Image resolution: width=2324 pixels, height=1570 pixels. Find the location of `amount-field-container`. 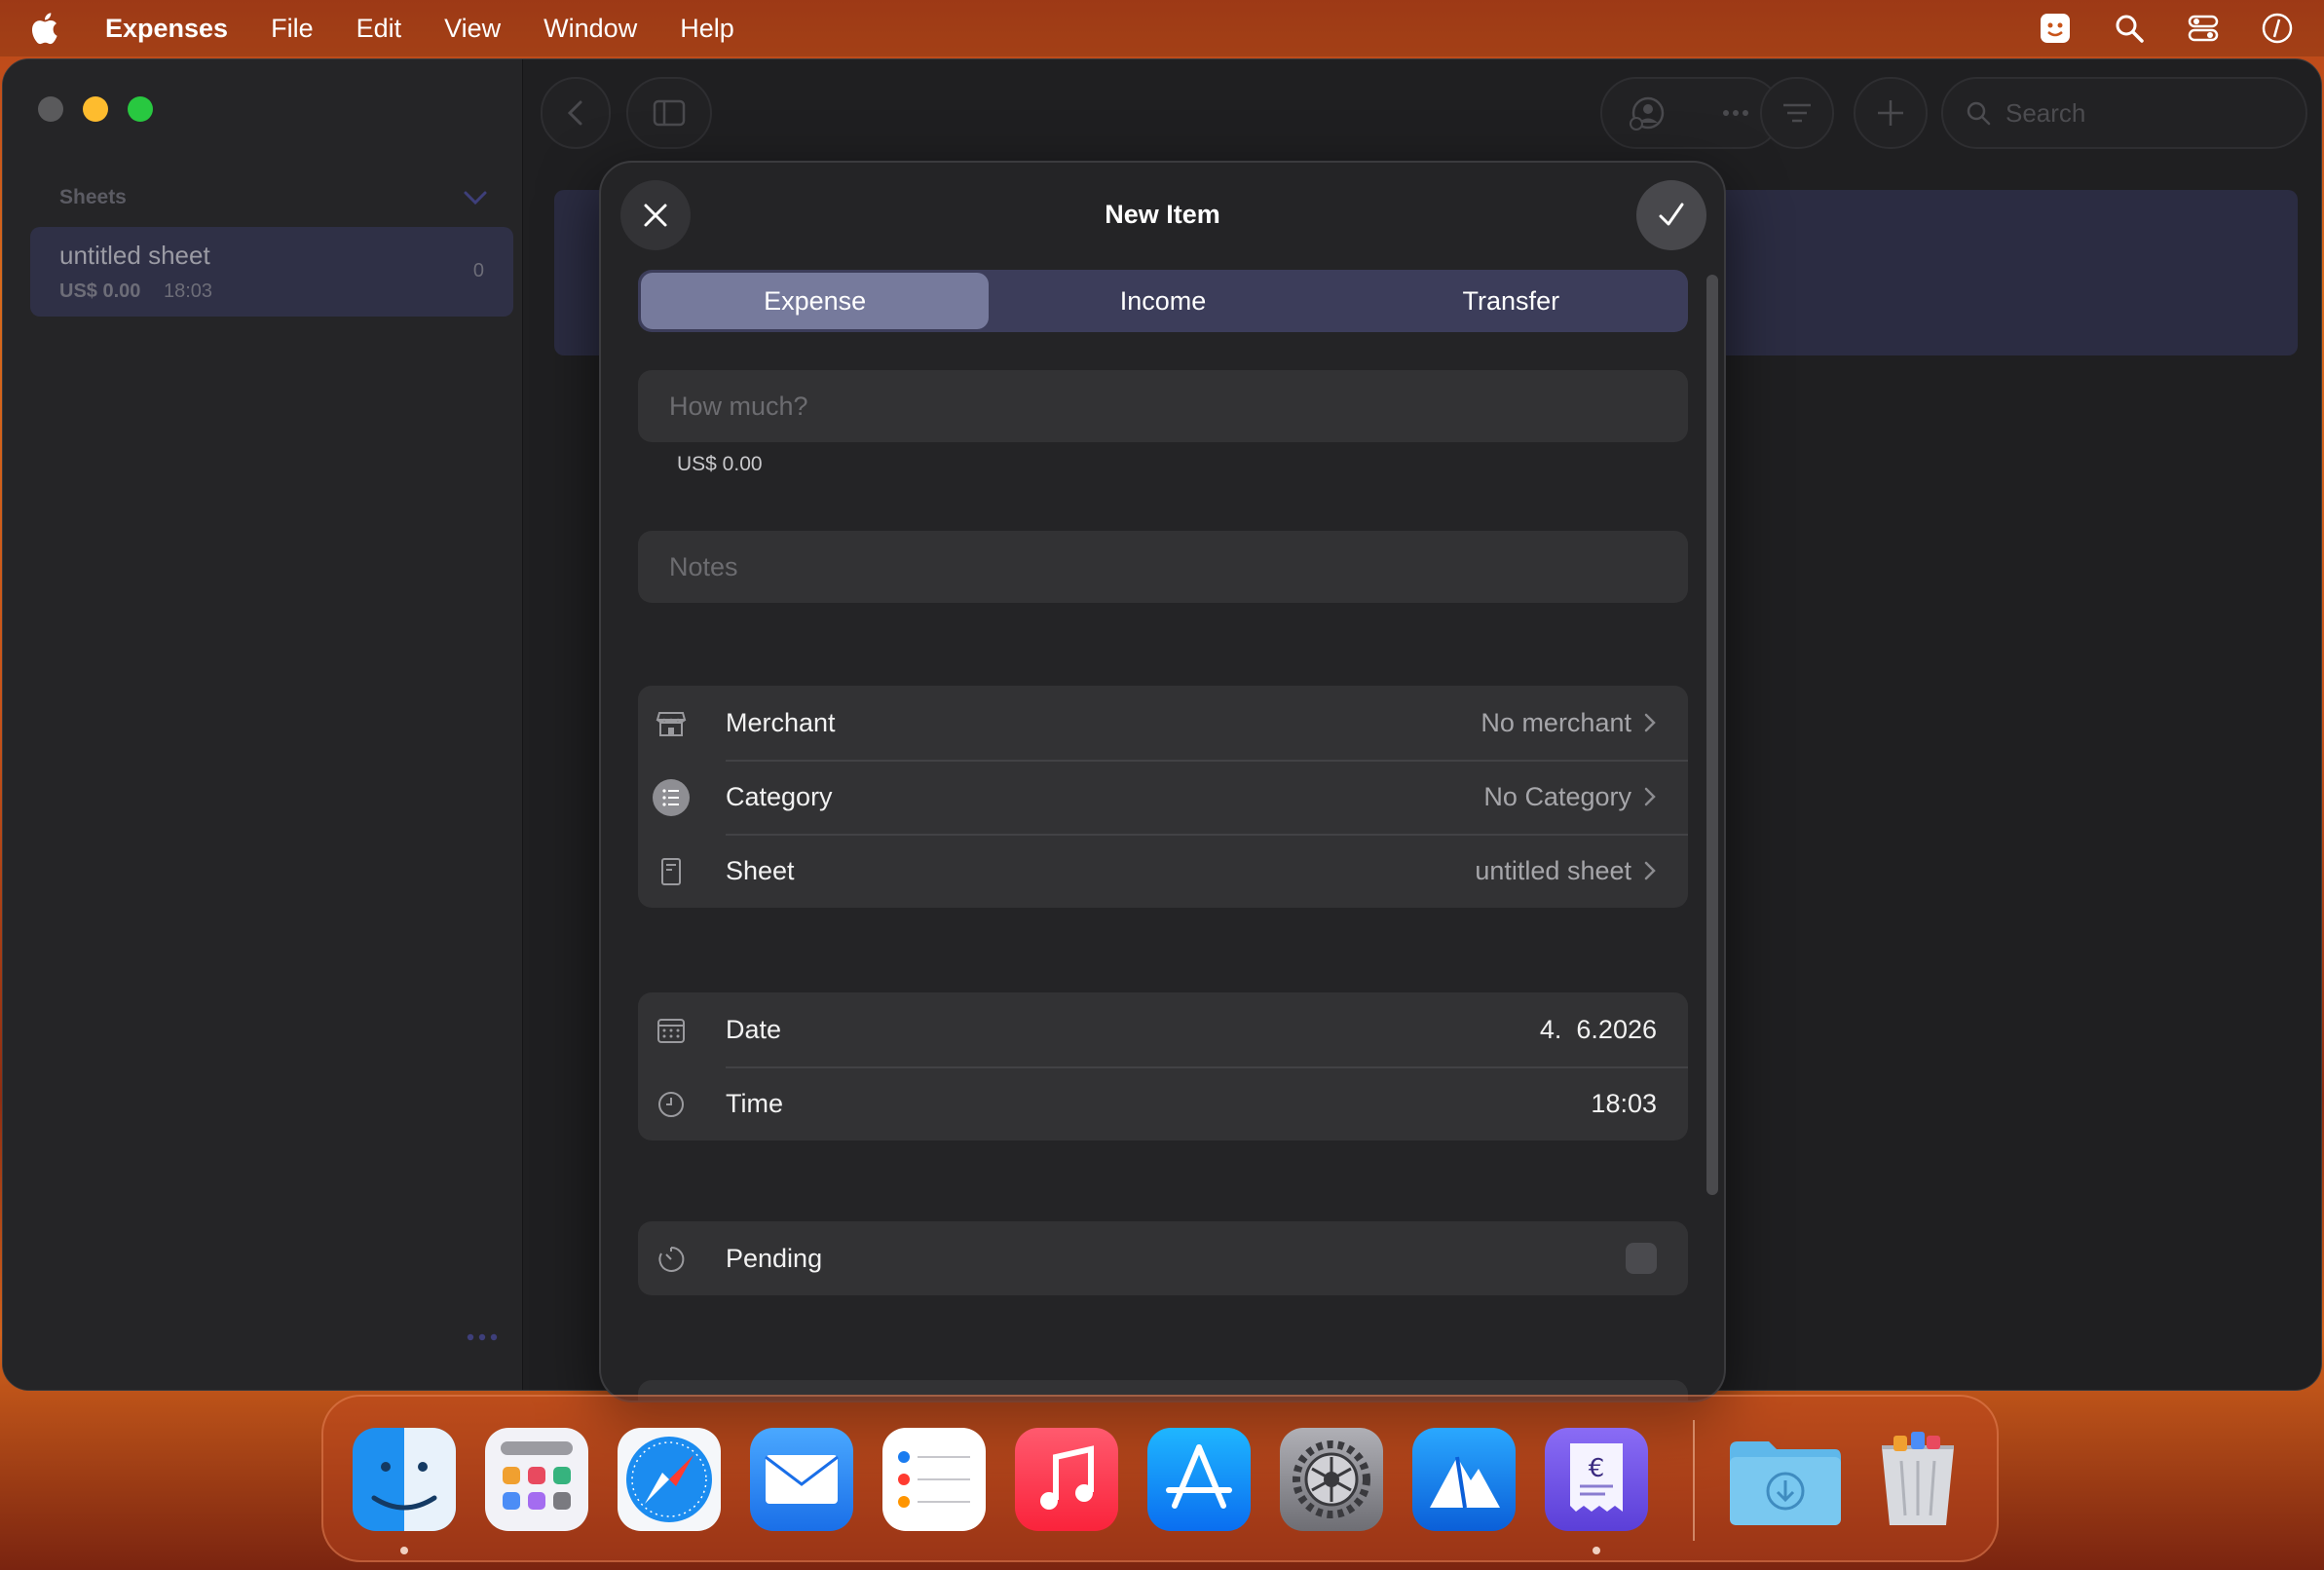

amount-field-container is located at coordinates (1163, 406).